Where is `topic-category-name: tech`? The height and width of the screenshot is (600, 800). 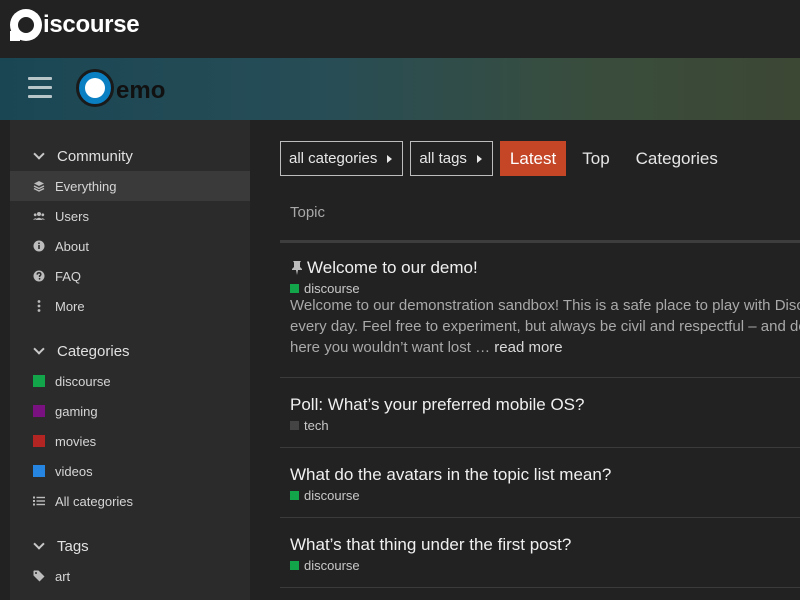
topic-category-name: tech is located at coordinates (316, 425).